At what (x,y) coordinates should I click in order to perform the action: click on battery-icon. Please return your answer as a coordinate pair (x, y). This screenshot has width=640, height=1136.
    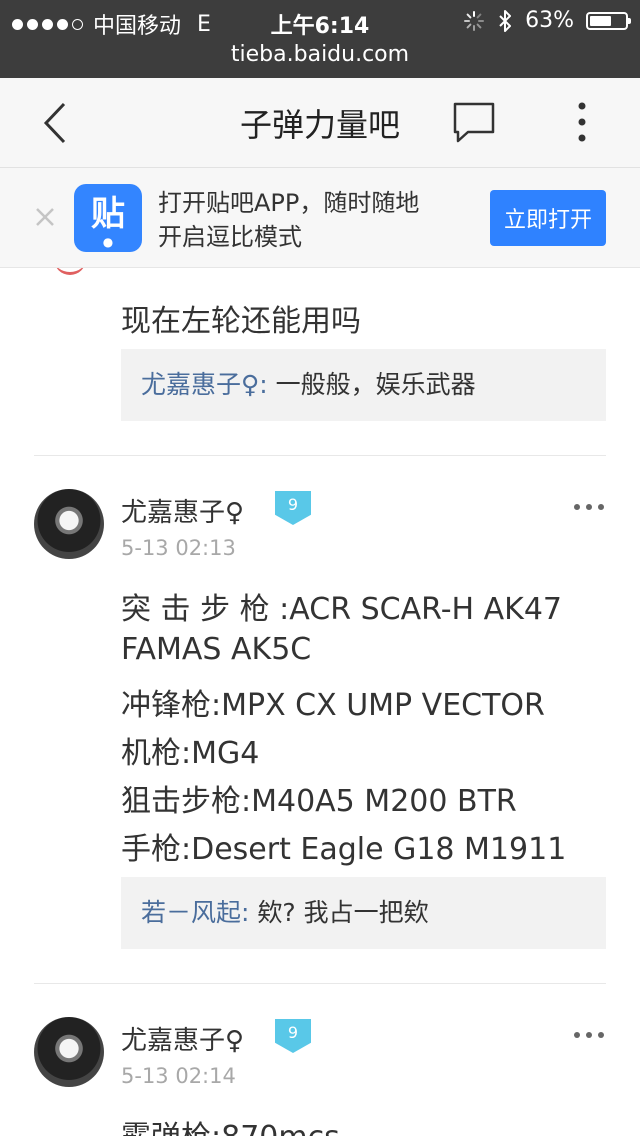
    Looking at the image, I should click on (608, 20).